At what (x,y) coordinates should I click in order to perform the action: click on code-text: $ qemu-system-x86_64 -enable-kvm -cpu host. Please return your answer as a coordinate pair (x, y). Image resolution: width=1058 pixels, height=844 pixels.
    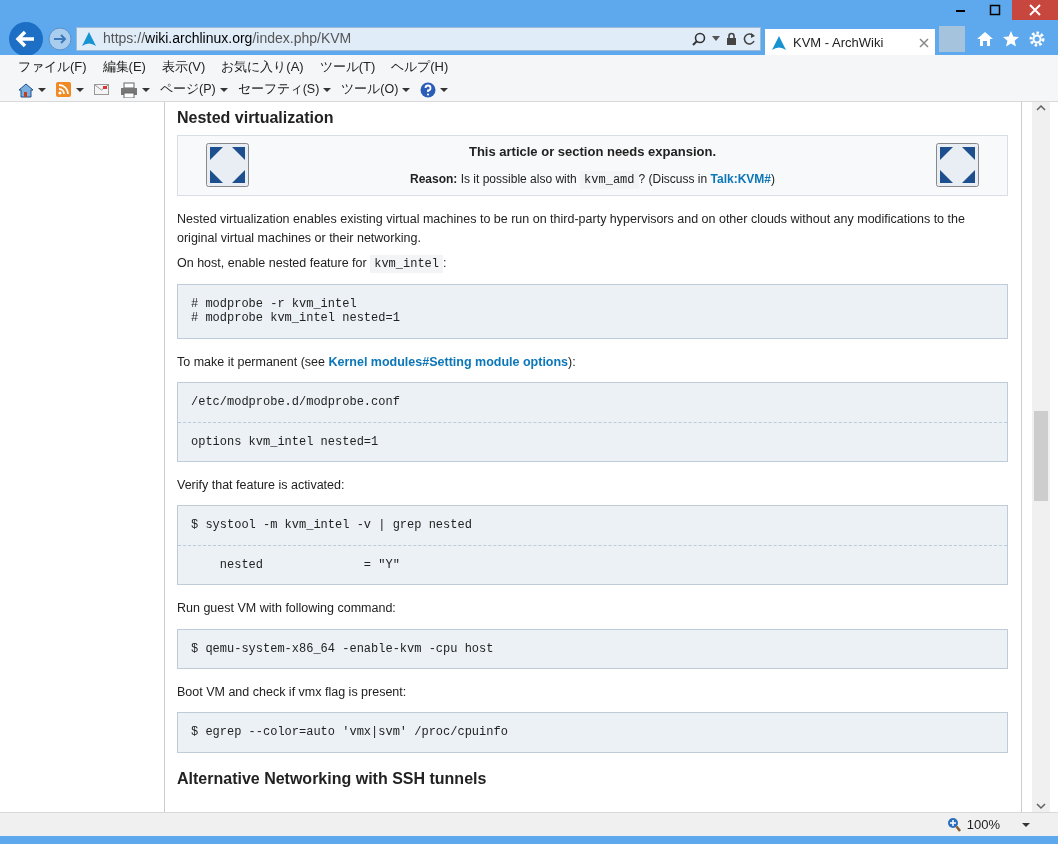
    Looking at the image, I should click on (342, 649).